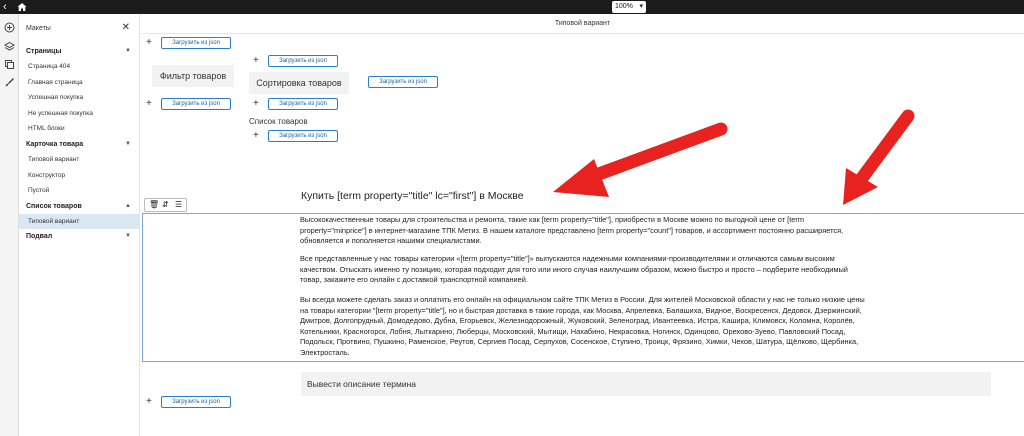 The image size is (1024, 436). What do you see at coordinates (79, 67) in the screenshot?
I see `sidebar-item-404: Страница 404` at bounding box center [79, 67].